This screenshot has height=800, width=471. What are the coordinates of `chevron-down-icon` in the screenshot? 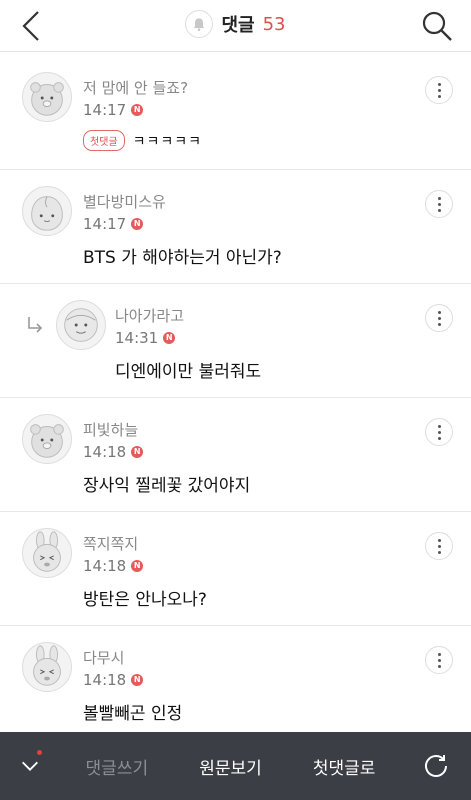 It's located at (30, 766).